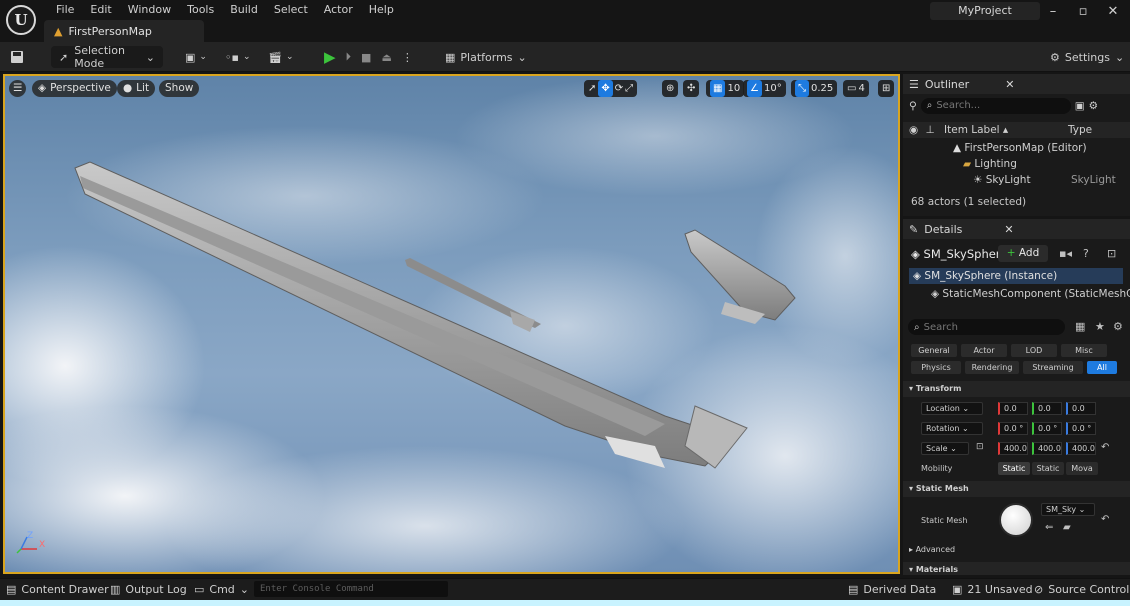  I want to click on lock-icon: ⊡, so click(1111, 253).